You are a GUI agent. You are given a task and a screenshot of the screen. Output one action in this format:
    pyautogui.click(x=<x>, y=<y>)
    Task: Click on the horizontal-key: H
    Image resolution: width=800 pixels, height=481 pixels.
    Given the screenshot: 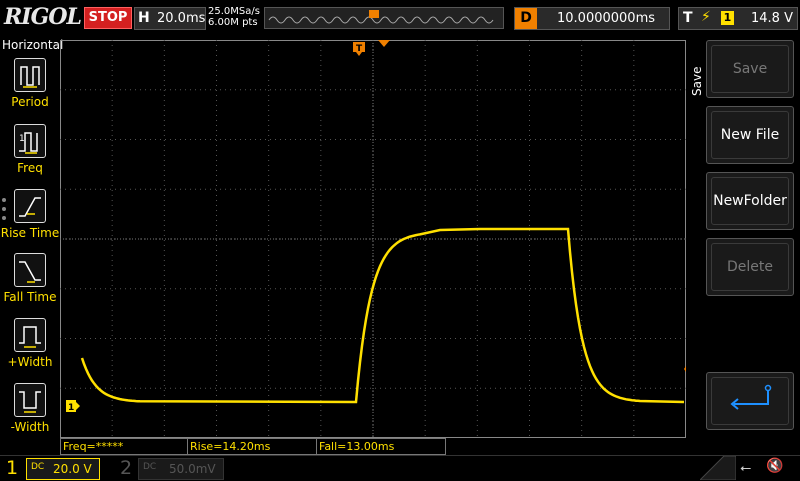 What is the action you would take?
    pyautogui.click(x=144, y=18)
    